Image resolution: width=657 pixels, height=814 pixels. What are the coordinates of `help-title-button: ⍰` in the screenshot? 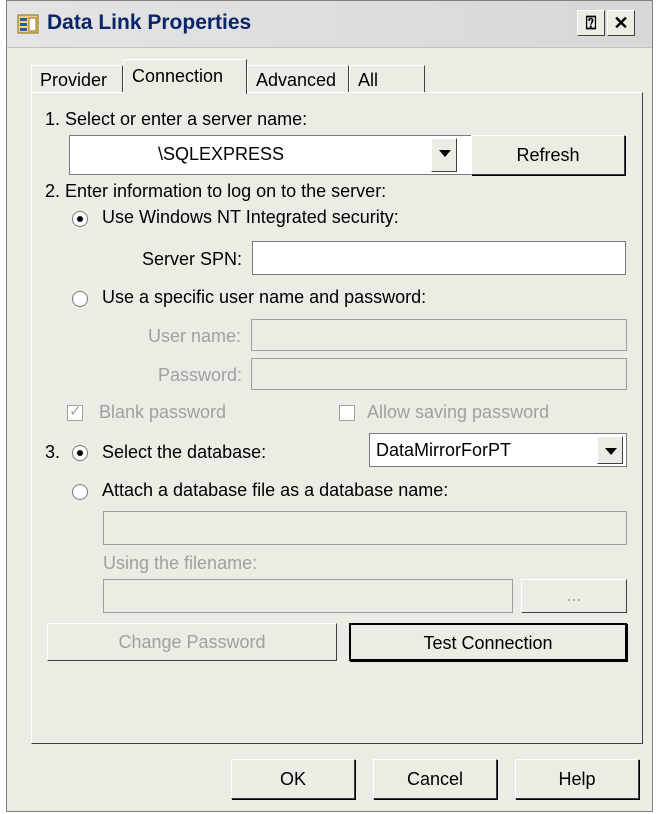 It's located at (591, 23).